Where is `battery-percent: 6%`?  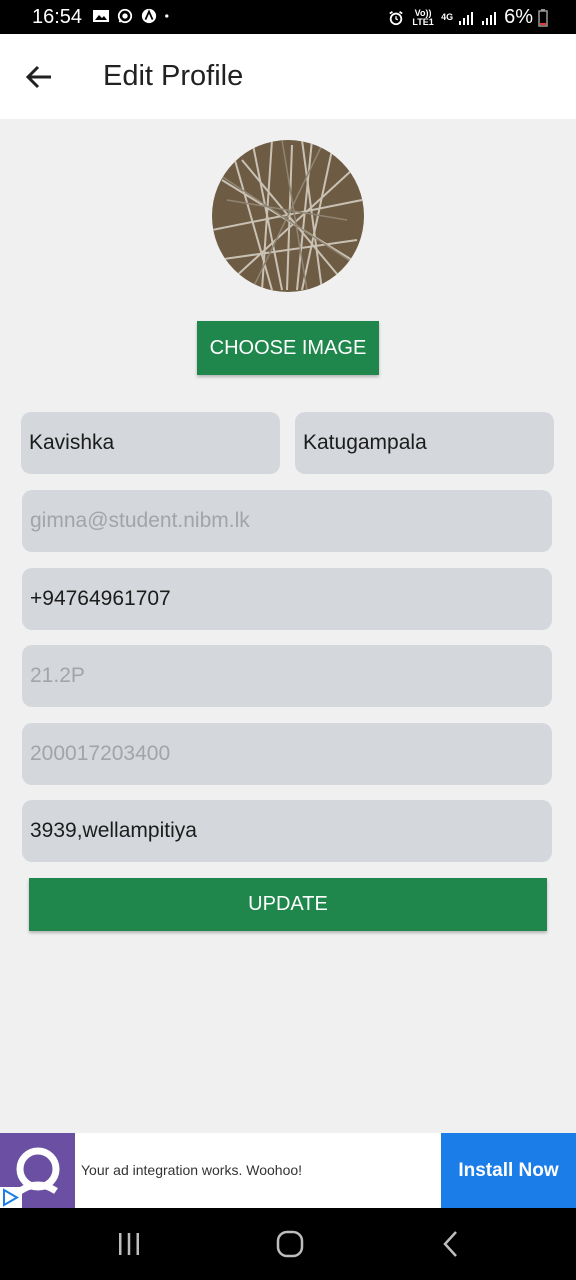 battery-percent: 6% is located at coordinates (518, 17).